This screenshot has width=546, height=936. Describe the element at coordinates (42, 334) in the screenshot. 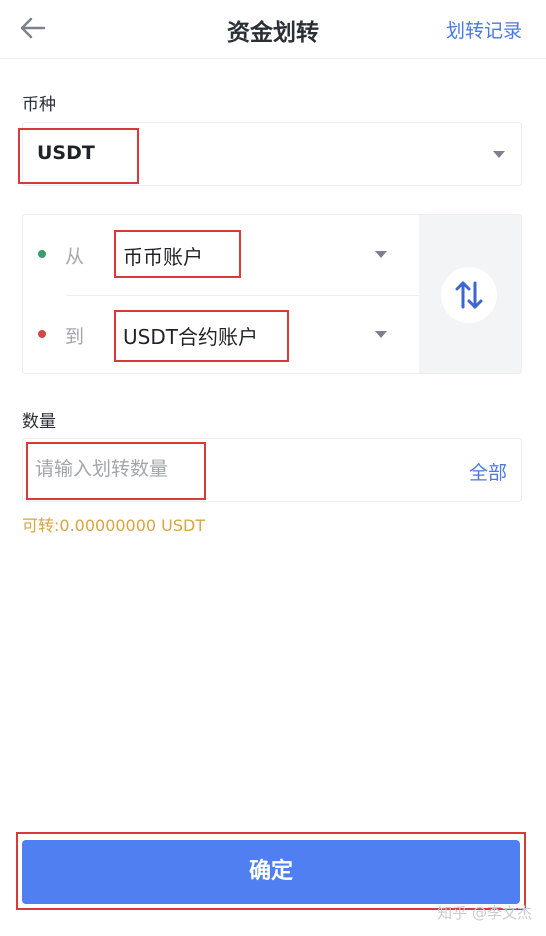

I see `to-dot` at that location.